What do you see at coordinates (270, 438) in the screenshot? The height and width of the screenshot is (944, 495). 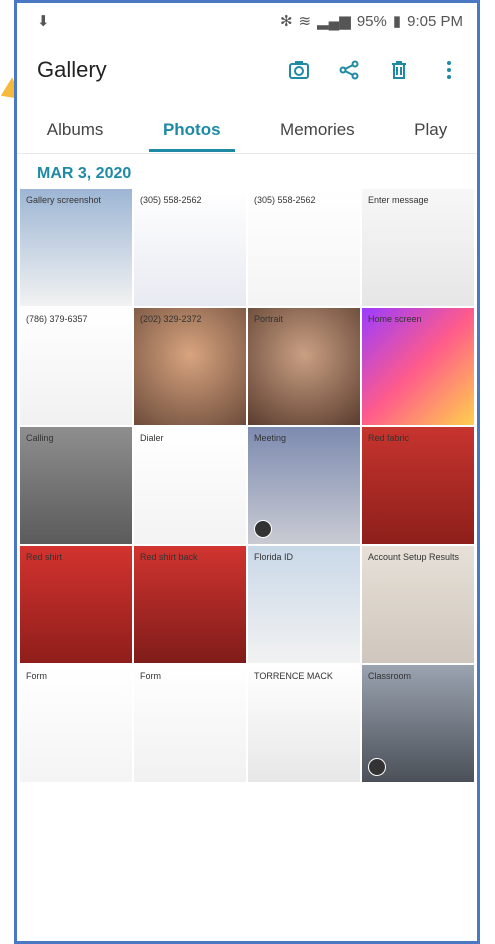 I see `thumbnail-label: Meeting` at bounding box center [270, 438].